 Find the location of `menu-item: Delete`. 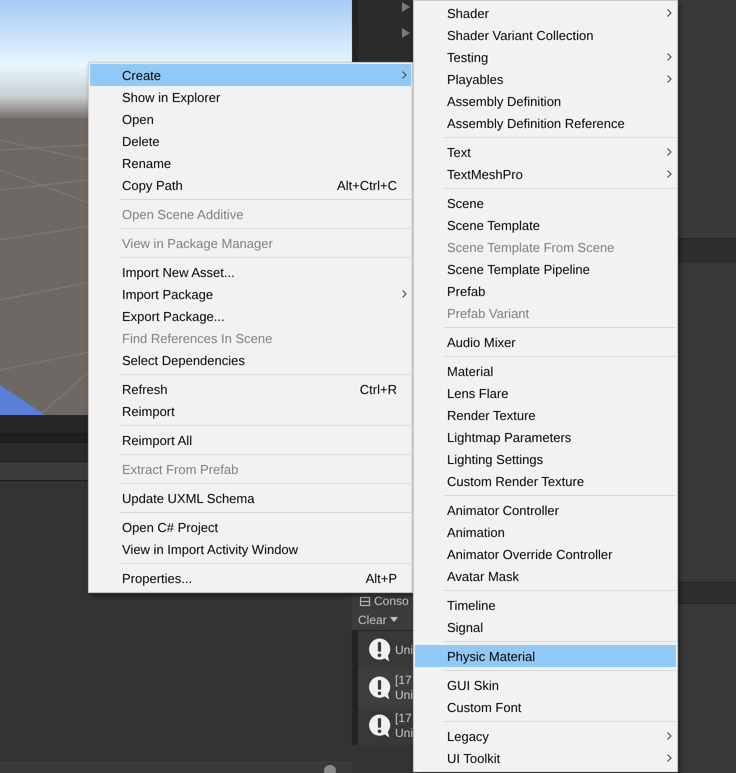

menu-item: Delete is located at coordinates (250, 141).